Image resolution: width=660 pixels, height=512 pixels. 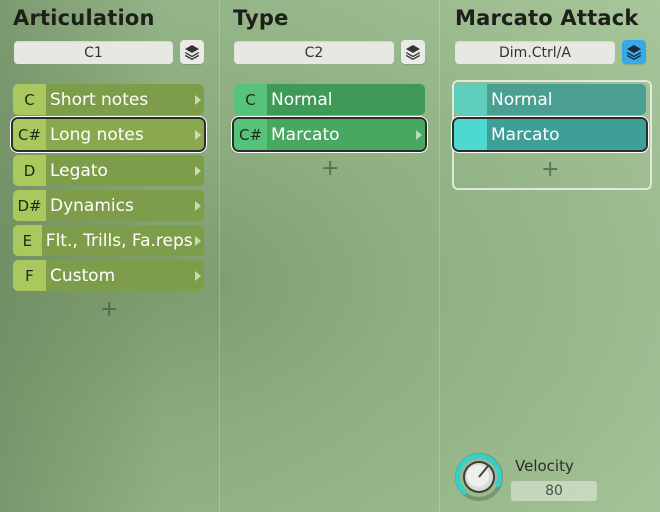 I want to click on articulation-key-selector: C1, so click(x=93, y=52).